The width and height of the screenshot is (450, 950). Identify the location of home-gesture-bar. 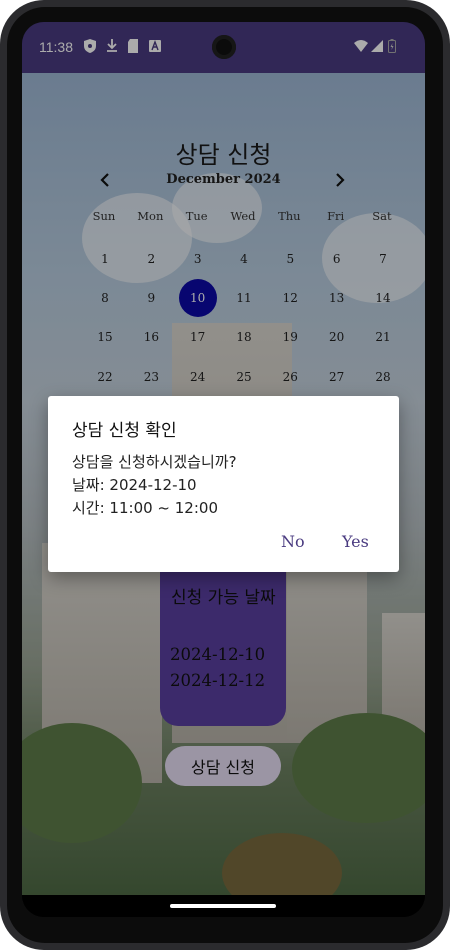
(223, 906).